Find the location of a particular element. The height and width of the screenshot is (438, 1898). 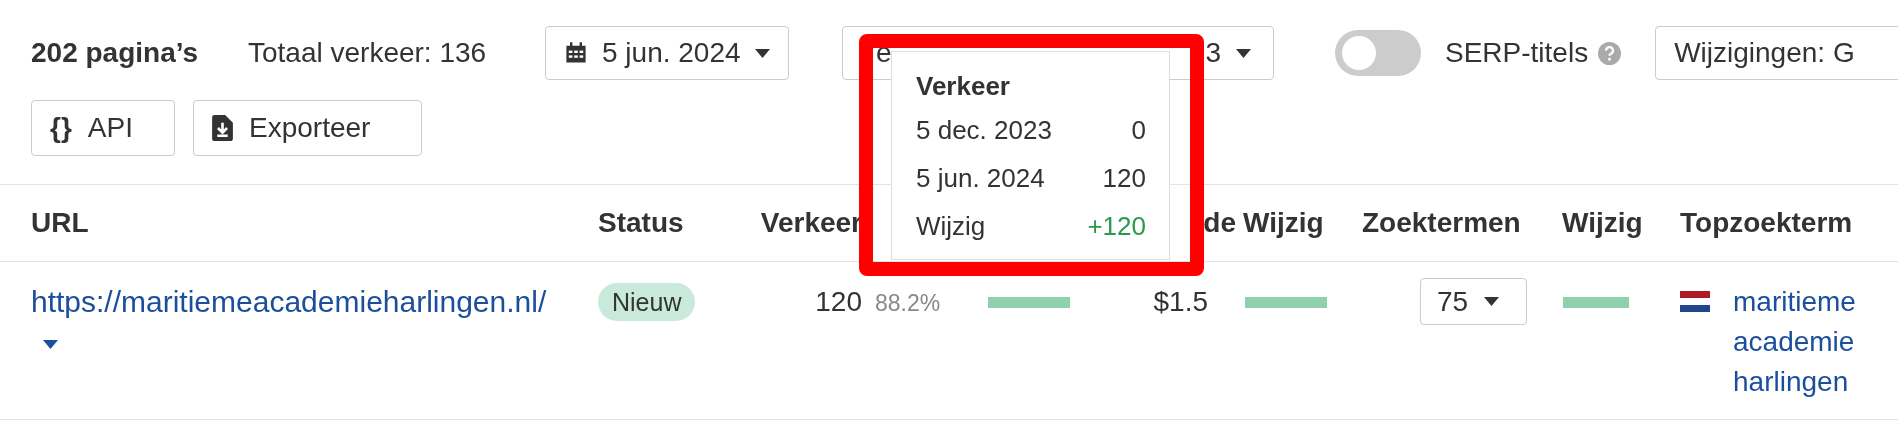

value-amount: $1.5 is located at coordinates (1180, 301).